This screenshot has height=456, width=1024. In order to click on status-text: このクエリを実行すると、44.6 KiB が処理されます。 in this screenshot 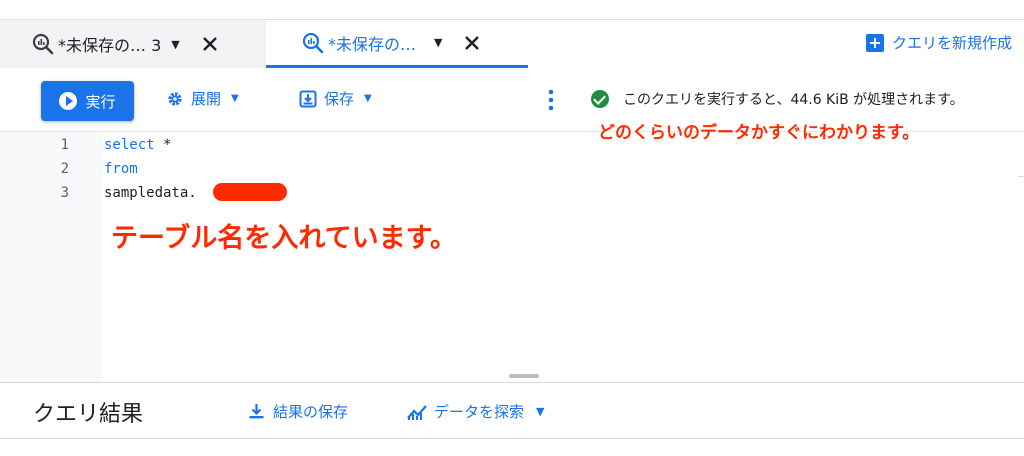, I will do `click(793, 100)`.